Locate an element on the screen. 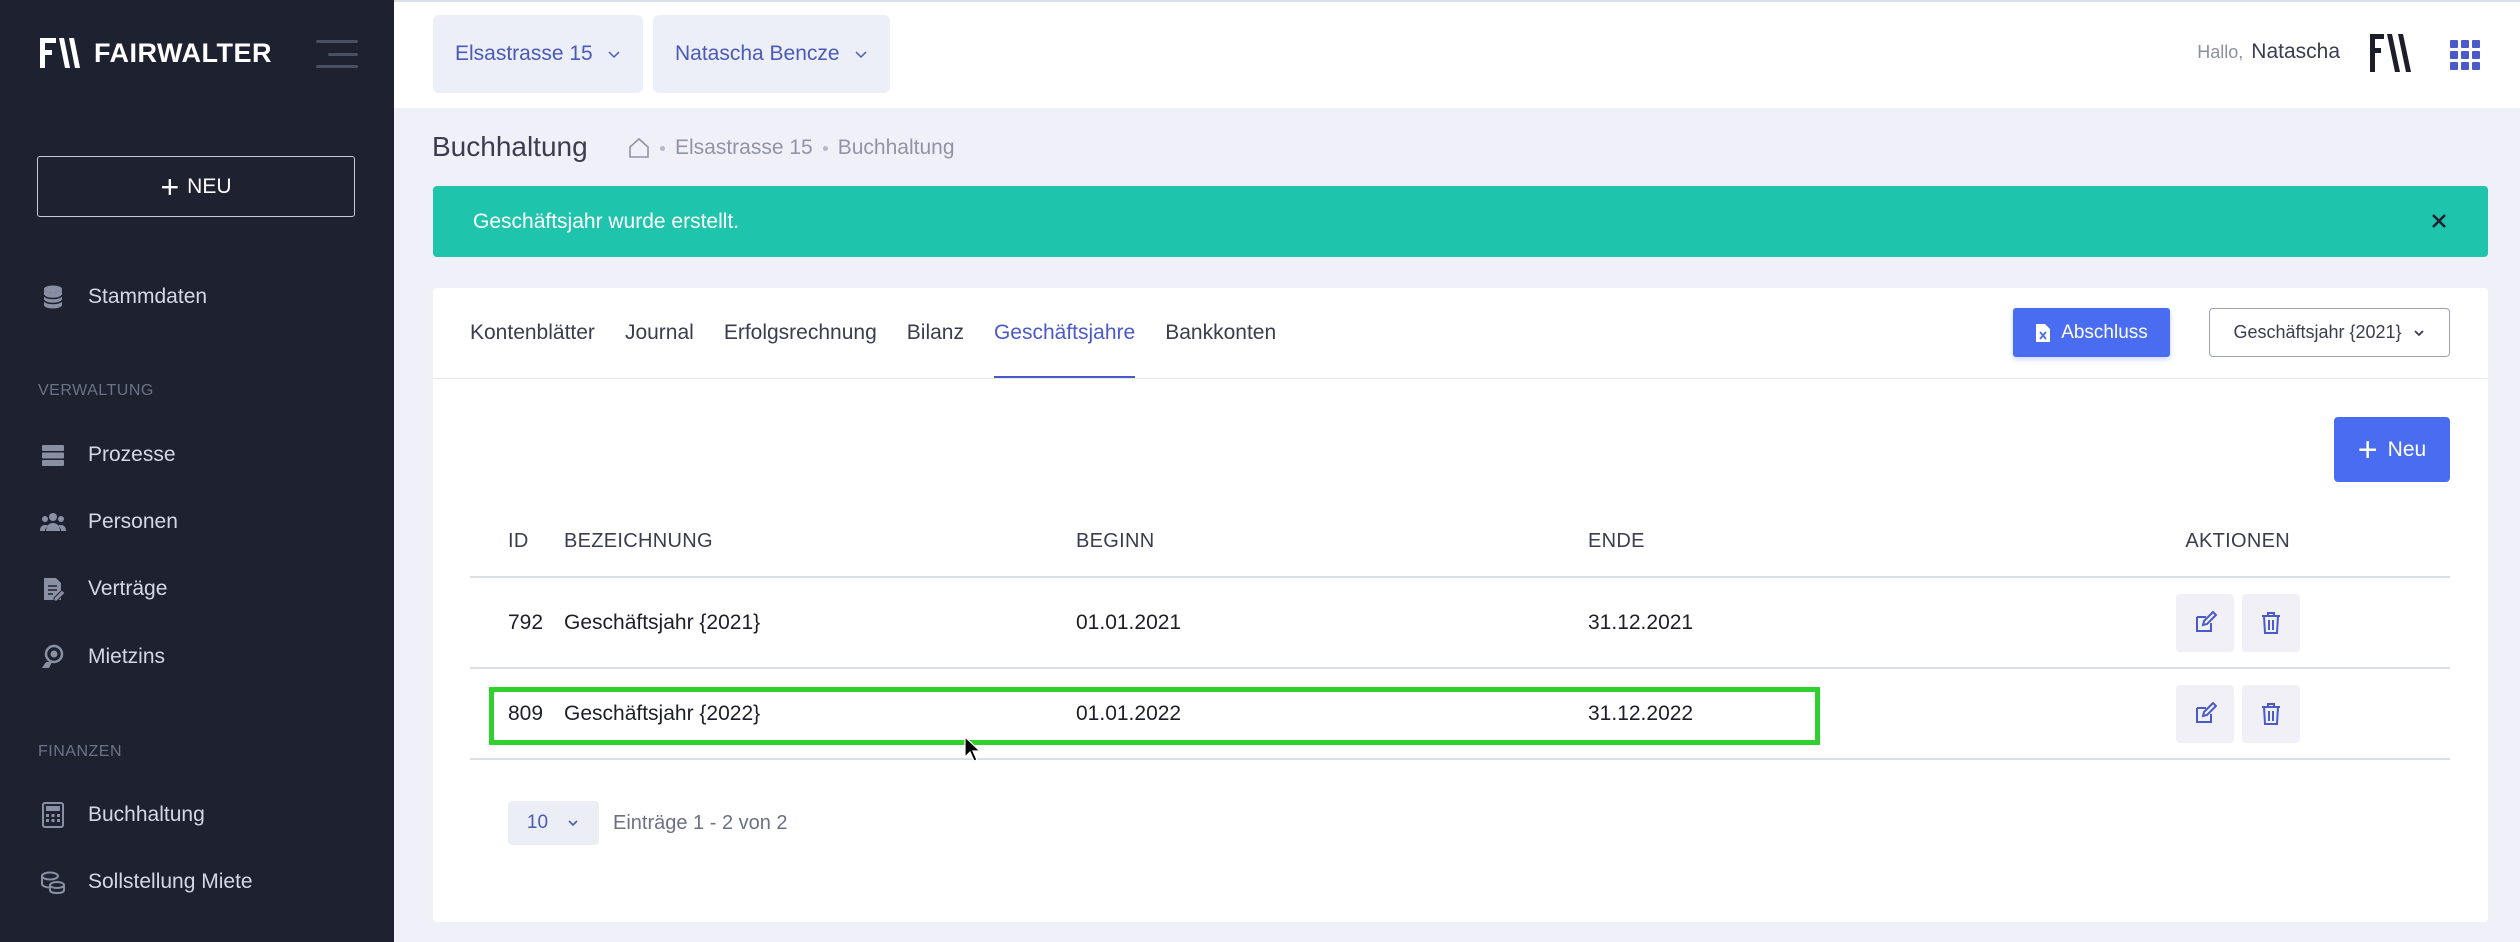  menu-toggle-icon is located at coordinates (337, 54).